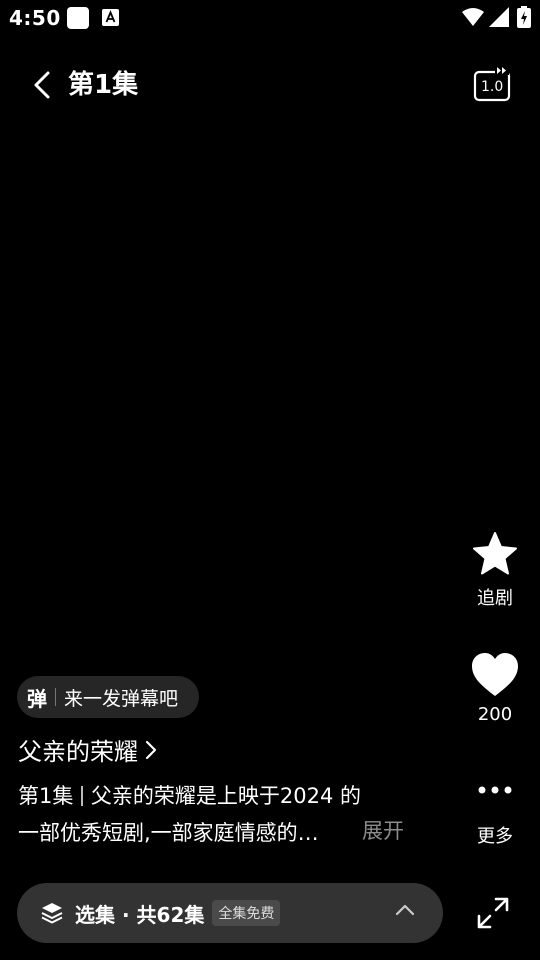 The width and height of the screenshot is (540, 960). I want to click on cell-signal-icon, so click(499, 17).